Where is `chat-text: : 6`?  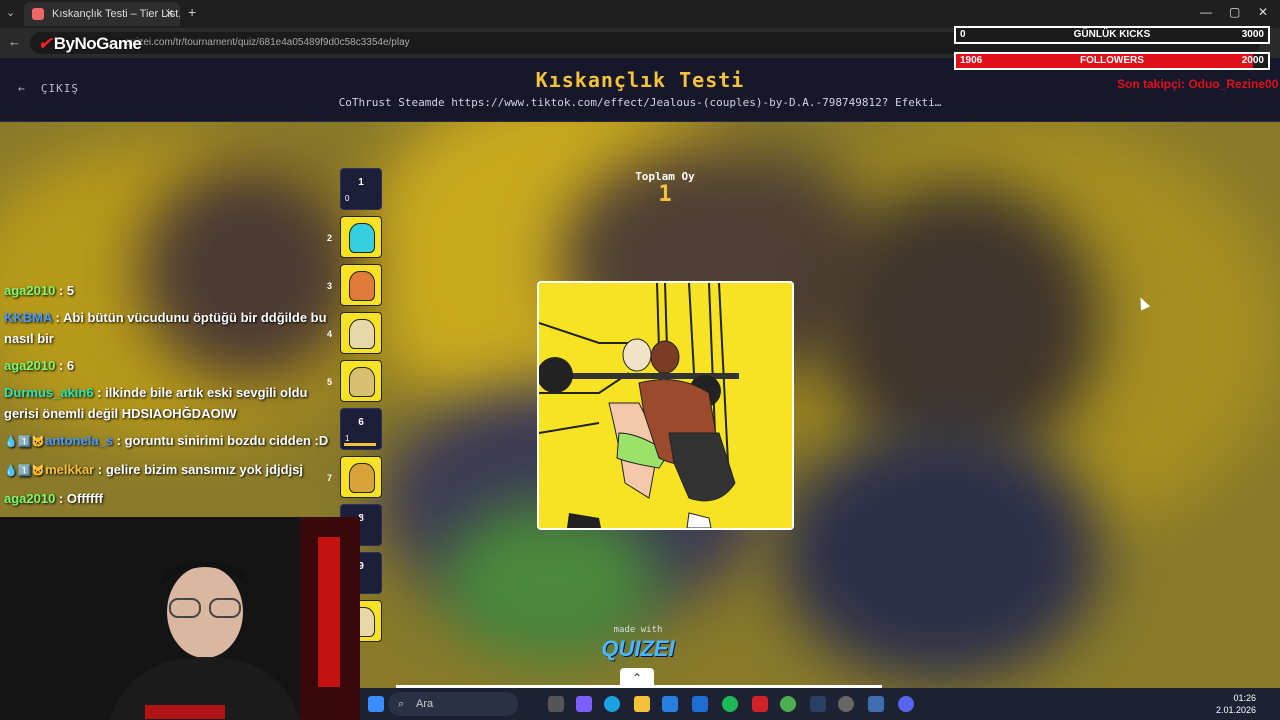
chat-text: : 6 is located at coordinates (66, 365).